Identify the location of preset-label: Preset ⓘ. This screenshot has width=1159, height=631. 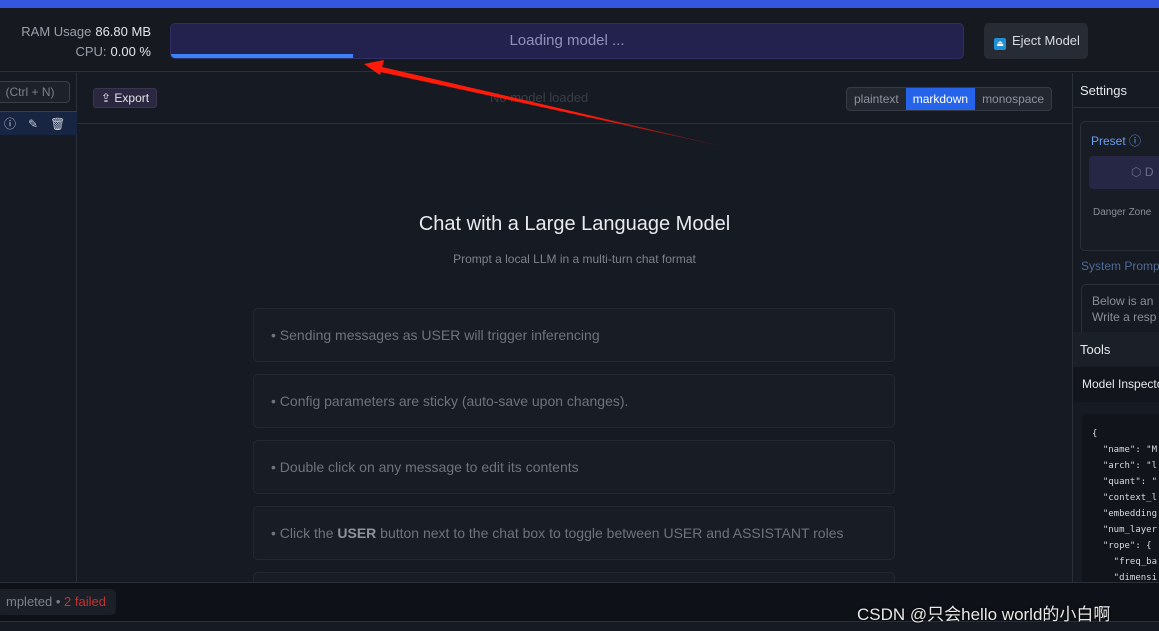
(1116, 140).